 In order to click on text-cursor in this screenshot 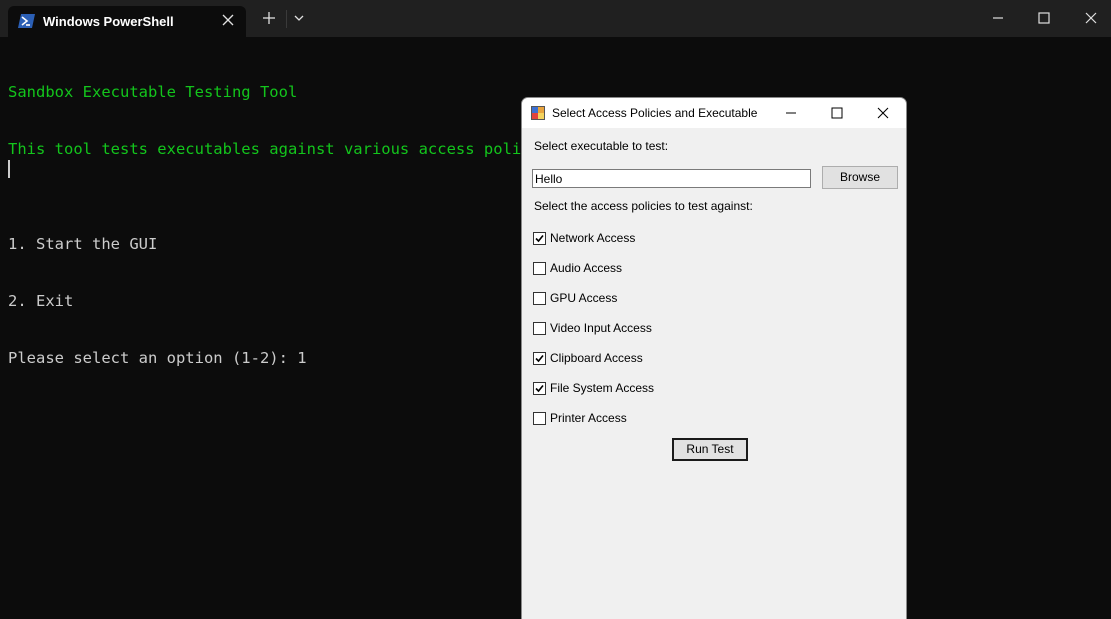, I will do `click(9, 169)`.